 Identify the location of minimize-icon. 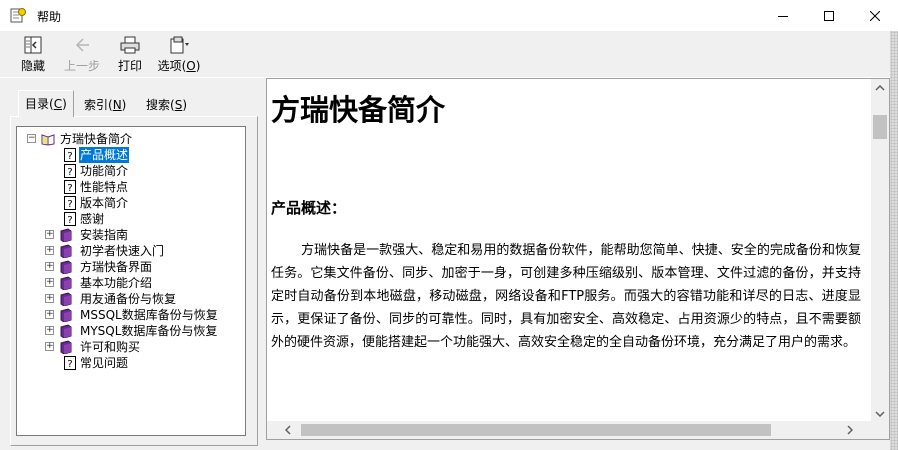
(783, 16).